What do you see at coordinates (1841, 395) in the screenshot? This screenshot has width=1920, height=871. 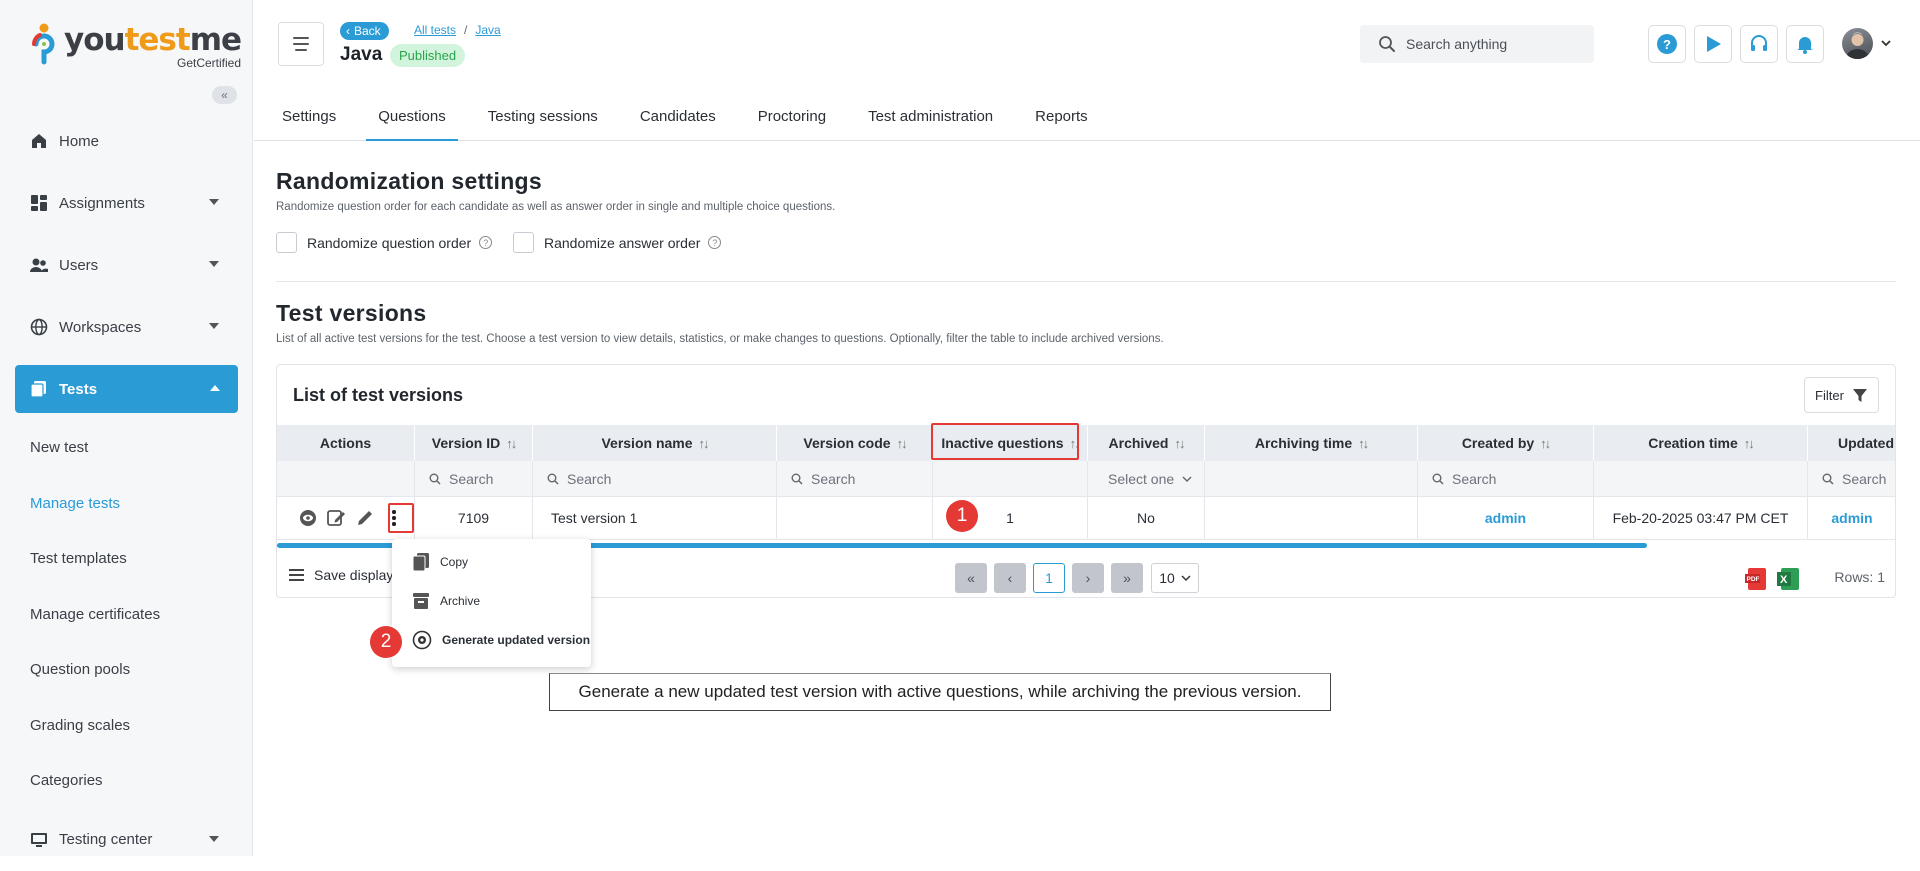 I see `filter-button: Filter` at bounding box center [1841, 395].